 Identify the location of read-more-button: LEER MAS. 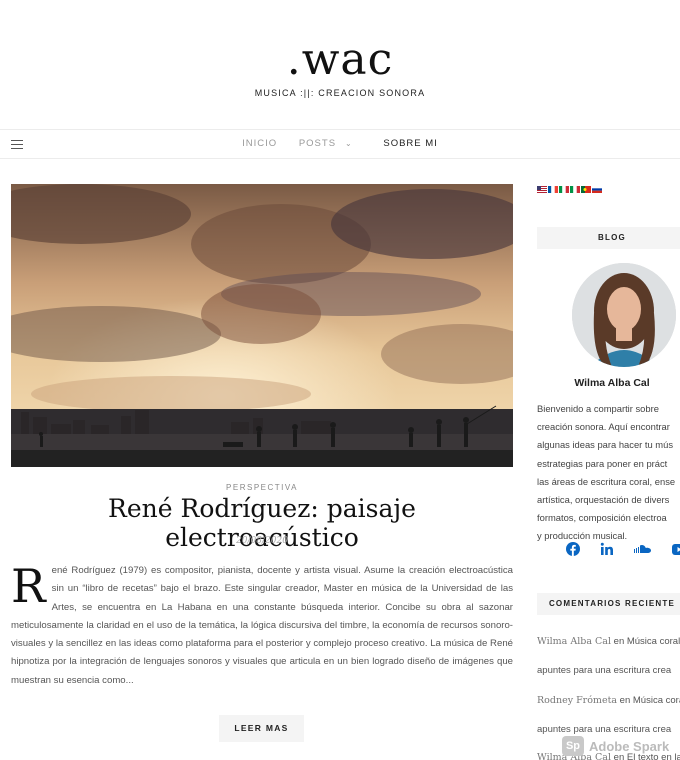
(261, 728).